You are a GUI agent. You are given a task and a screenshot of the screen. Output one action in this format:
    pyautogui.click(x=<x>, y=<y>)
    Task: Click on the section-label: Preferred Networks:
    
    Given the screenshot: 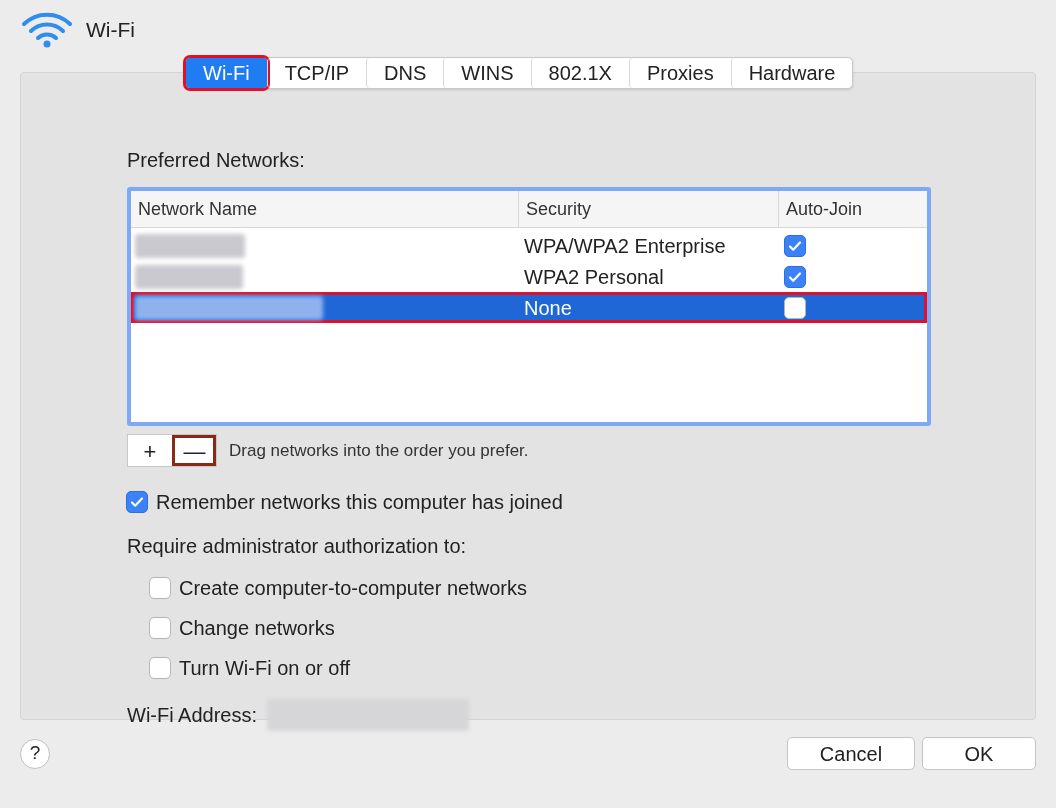 What is the action you would take?
    pyautogui.click(x=216, y=160)
    